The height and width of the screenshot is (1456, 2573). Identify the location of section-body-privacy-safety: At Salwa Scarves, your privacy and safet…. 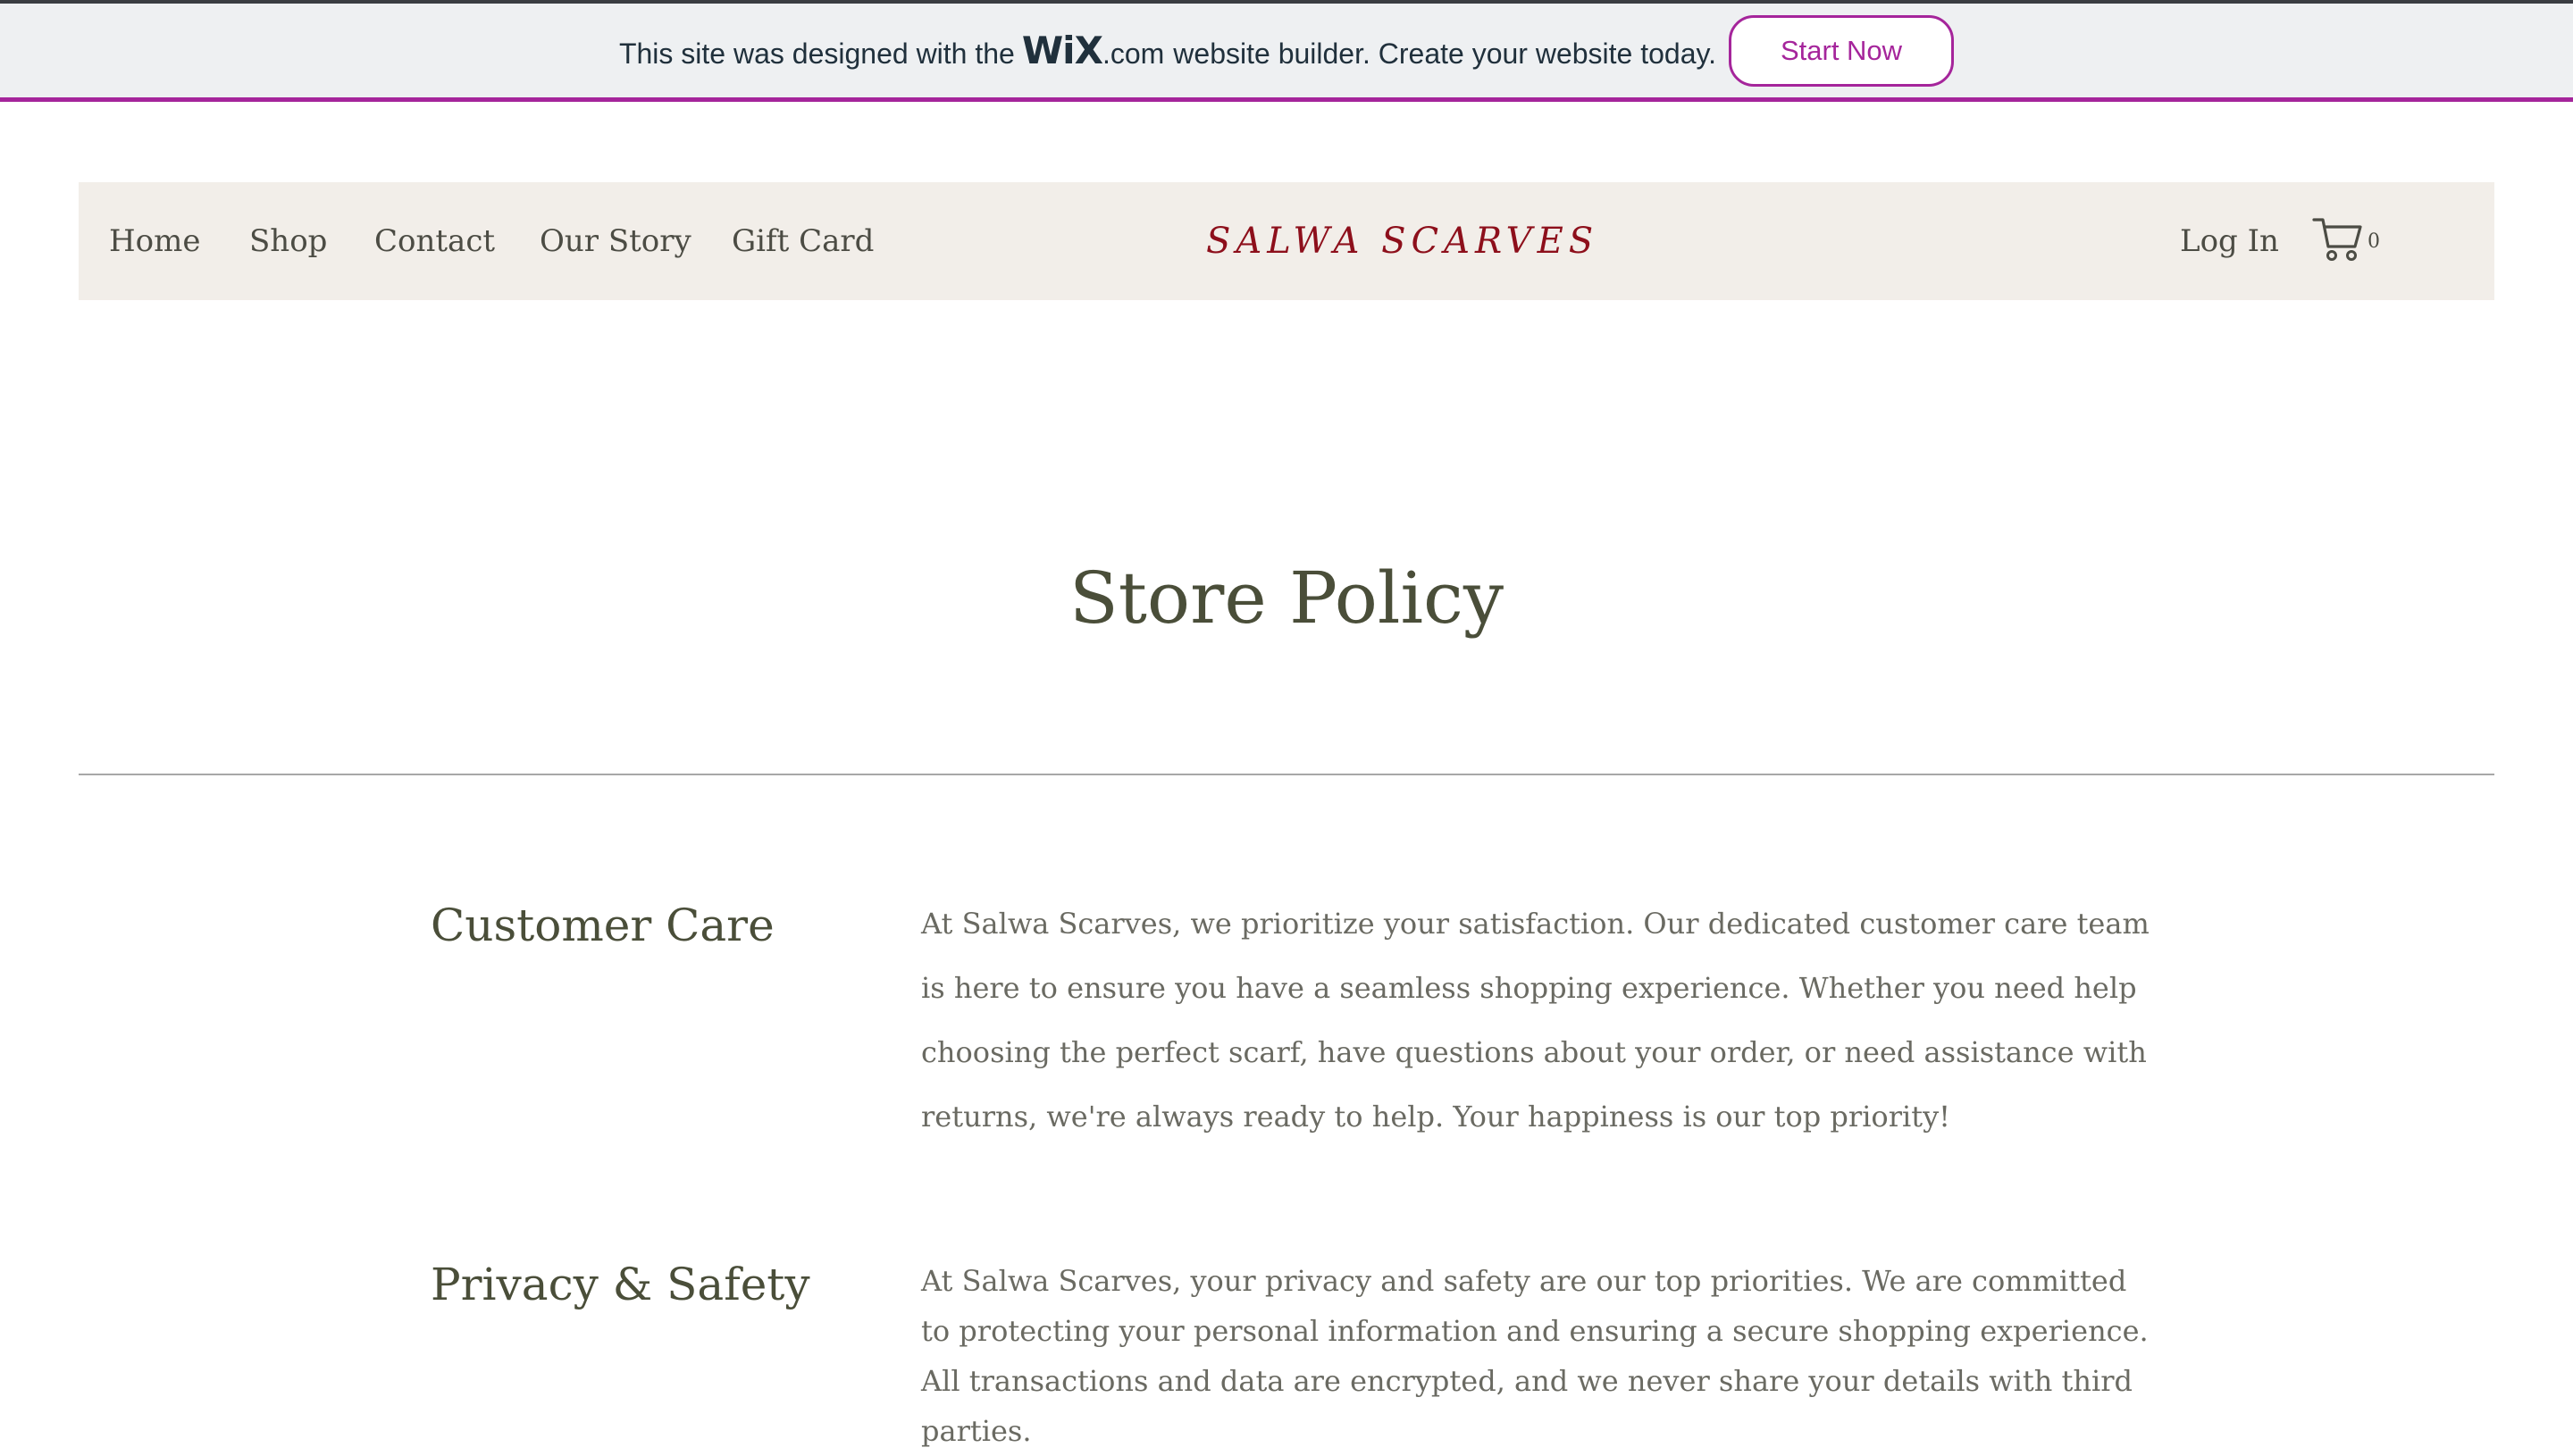
(1535, 1356).